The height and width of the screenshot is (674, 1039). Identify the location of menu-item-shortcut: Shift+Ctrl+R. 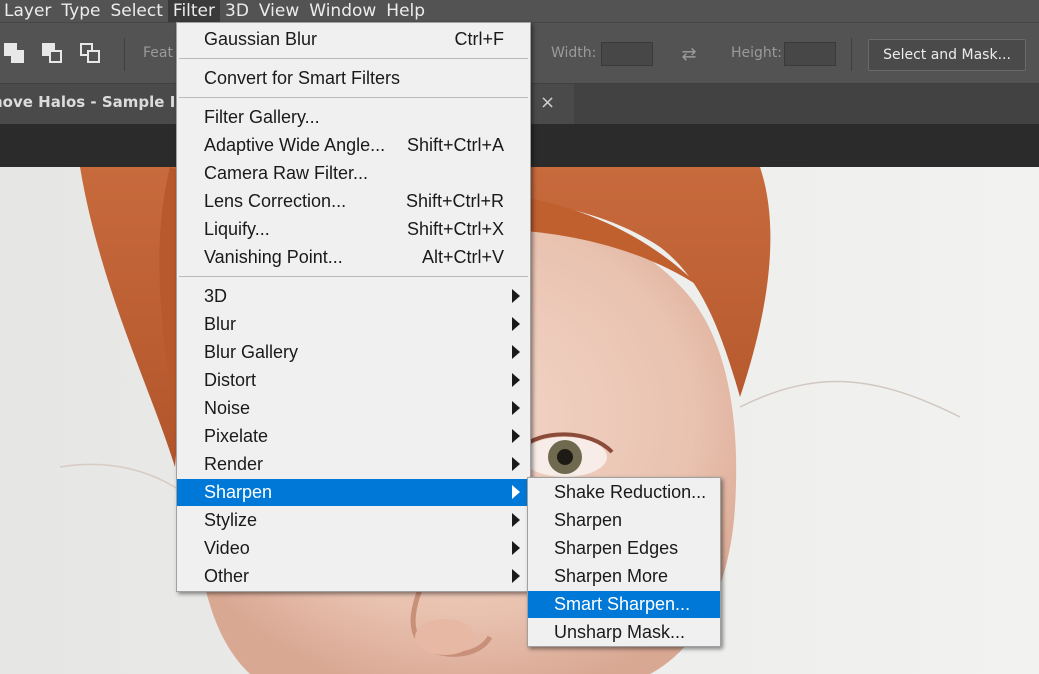
(454, 201).